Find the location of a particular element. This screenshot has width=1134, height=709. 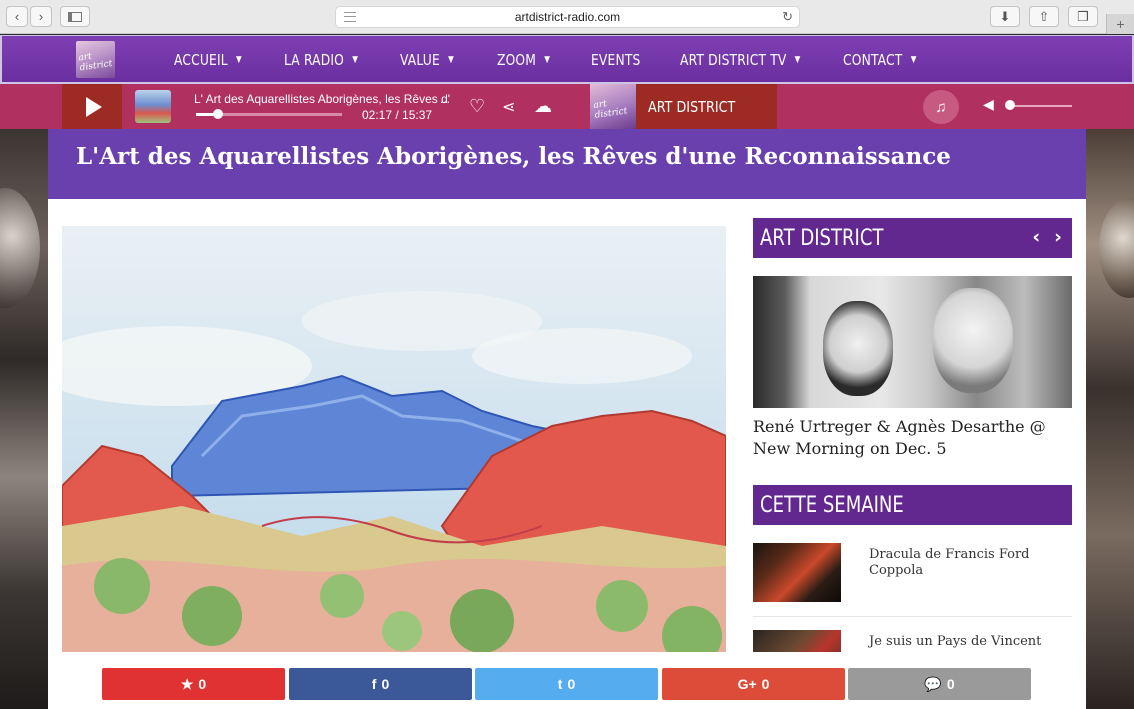

twitter-share-button: t0 is located at coordinates (566, 684).